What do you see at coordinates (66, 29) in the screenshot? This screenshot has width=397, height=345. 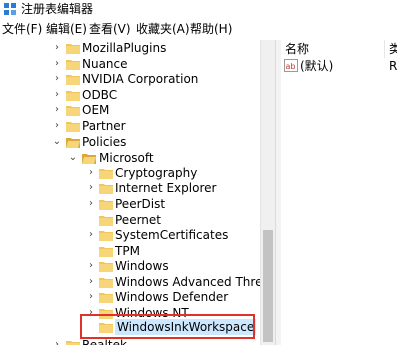 I see `menu-edit: 编辑(E)` at bounding box center [66, 29].